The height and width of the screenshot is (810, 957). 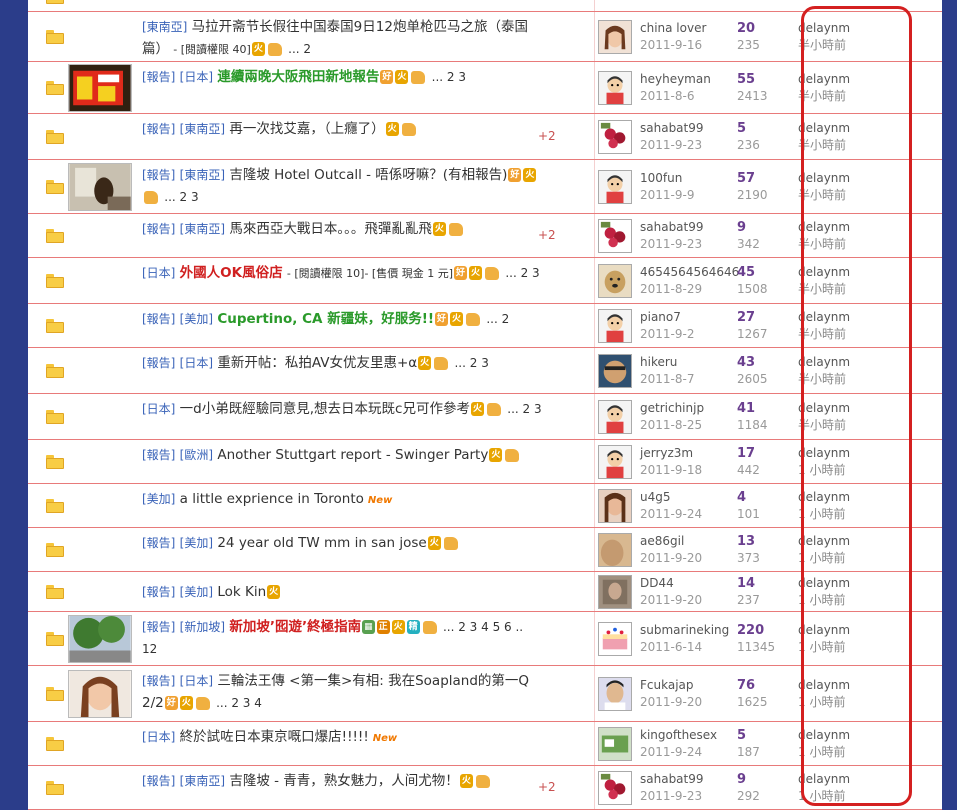 I want to click on thread-author: jerryz3m 2011-9-18, so click(x=671, y=462).